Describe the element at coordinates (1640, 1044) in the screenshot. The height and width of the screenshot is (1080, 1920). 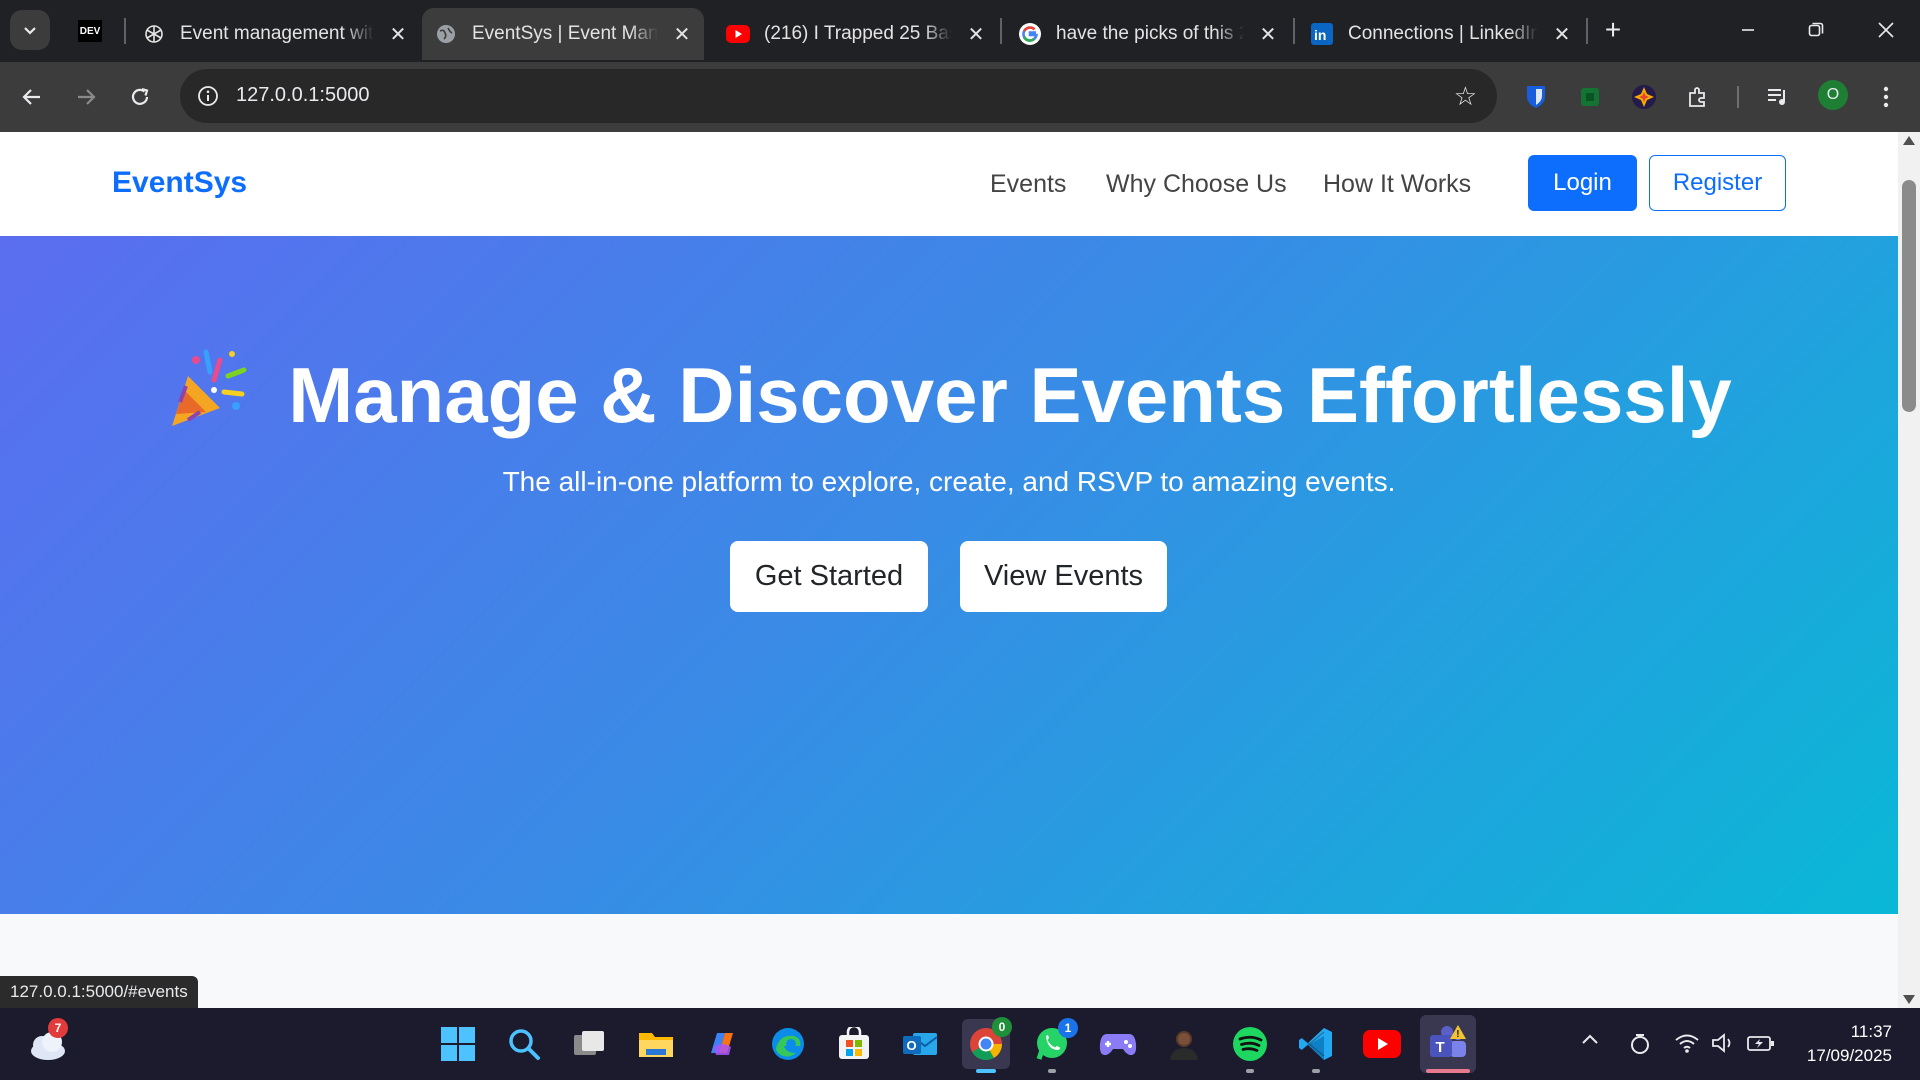
I see `sync-status-icon` at that location.